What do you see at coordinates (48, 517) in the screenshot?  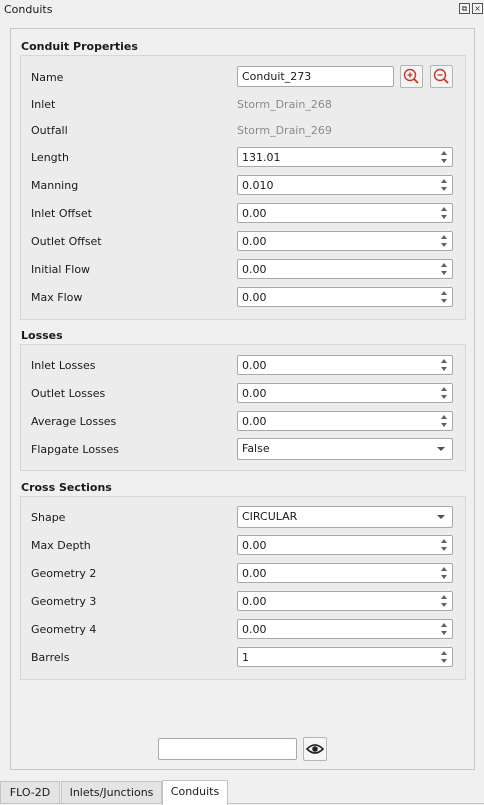 I see `shape-label: Shape` at bounding box center [48, 517].